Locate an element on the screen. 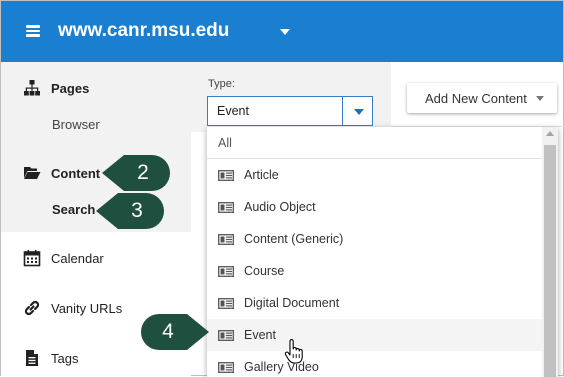 This screenshot has height=377, width=564. step-callout-4: 4 is located at coordinates (175, 332).